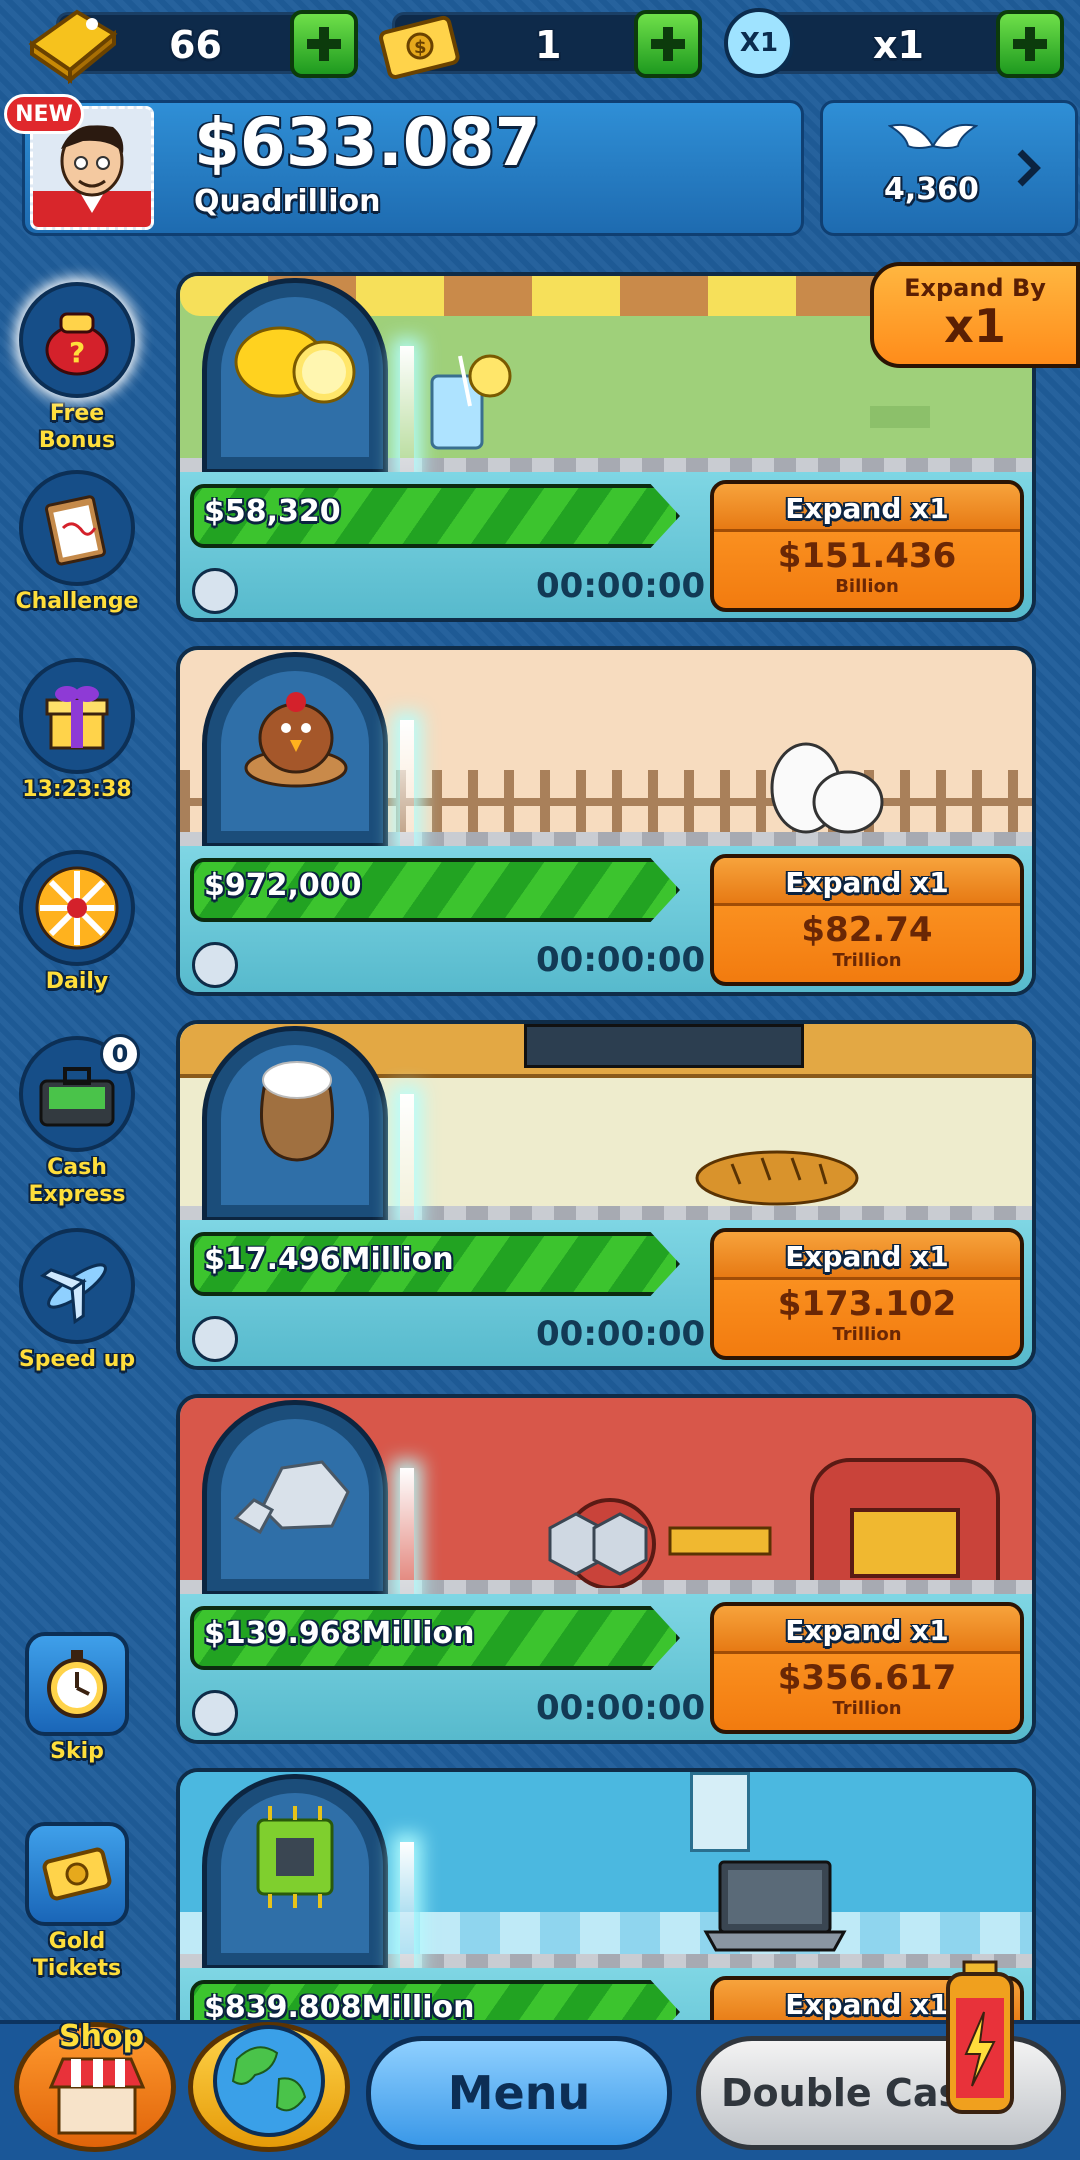 Image resolution: width=1080 pixels, height=2160 pixels. I want to click on gold-bar-icon, so click(73, 46).